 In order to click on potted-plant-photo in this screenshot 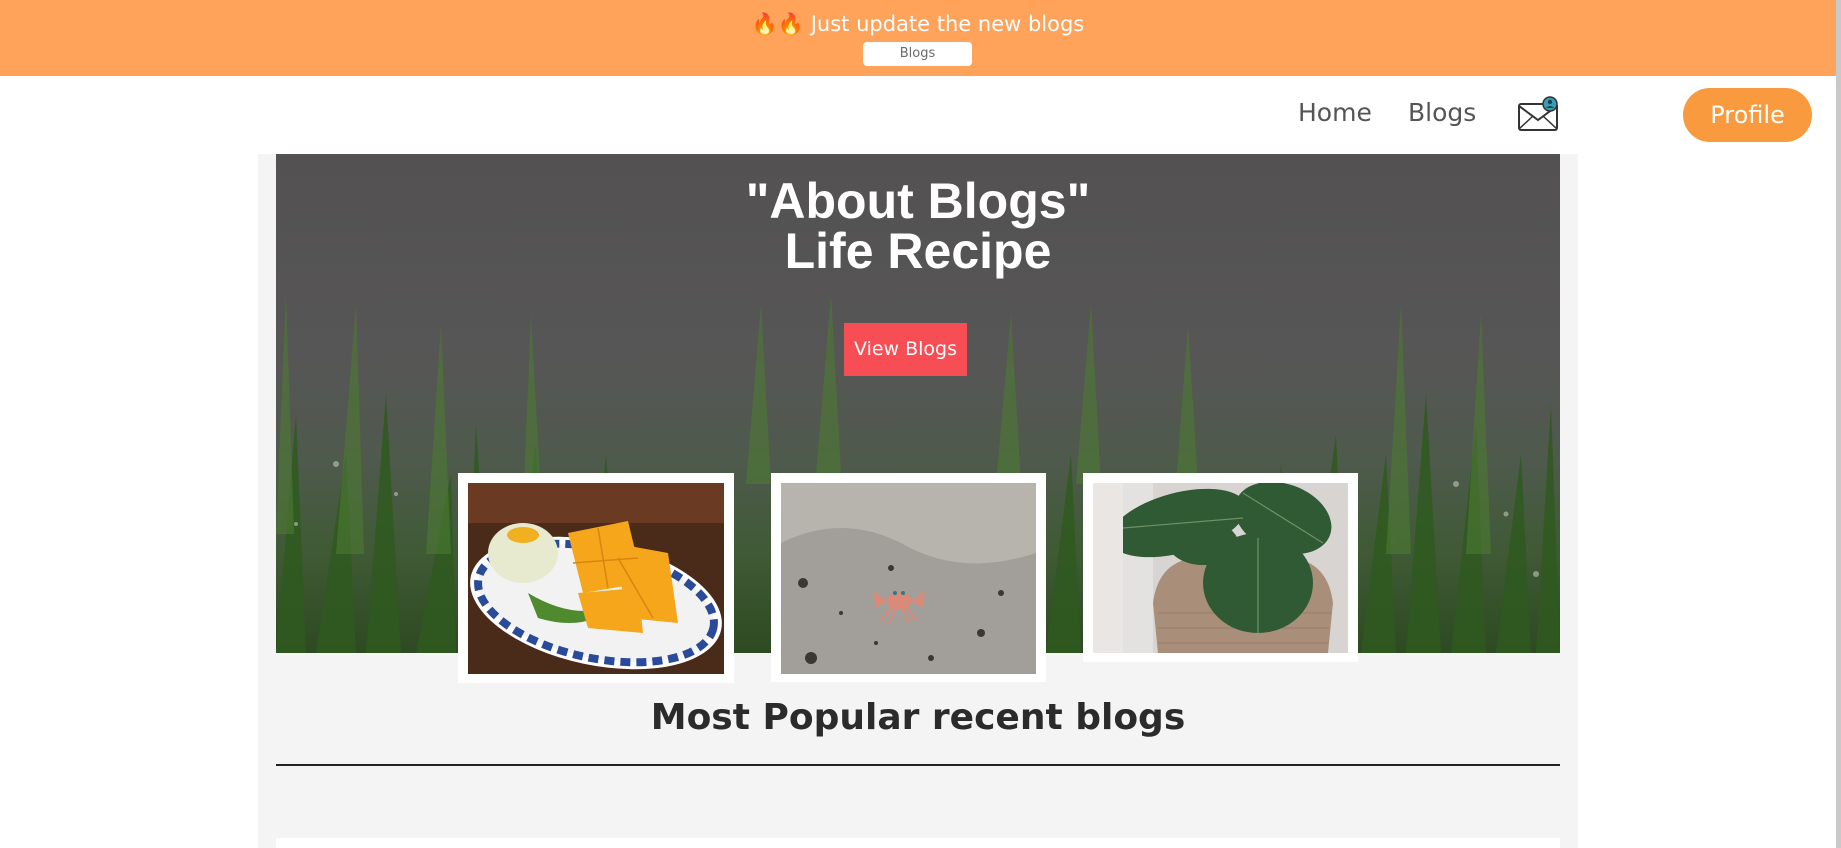, I will do `click(1220, 568)`.